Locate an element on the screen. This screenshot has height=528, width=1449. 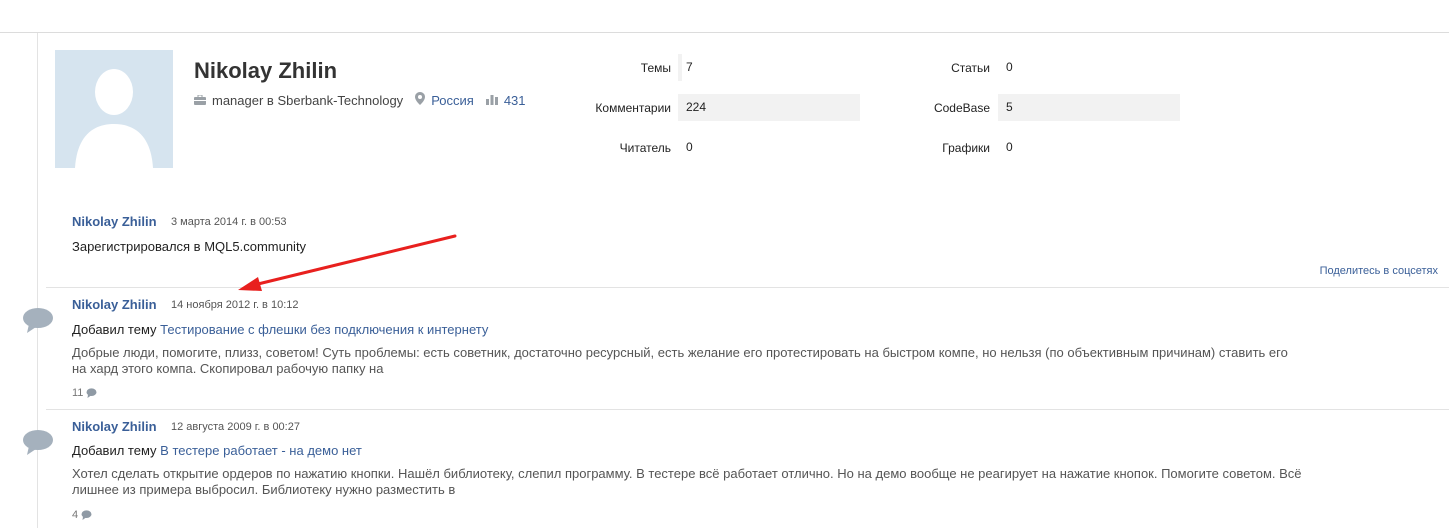
location-pin-icon is located at coordinates (420, 100).